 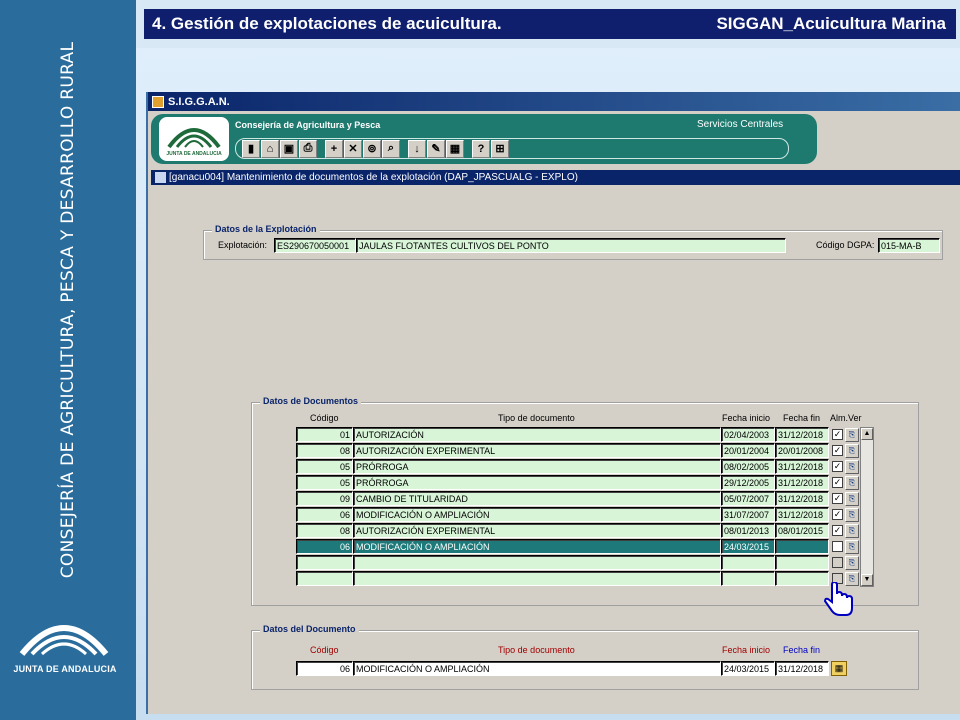 What do you see at coordinates (309, 629) in the screenshot?
I see `documento-legend: Datos del Documento` at bounding box center [309, 629].